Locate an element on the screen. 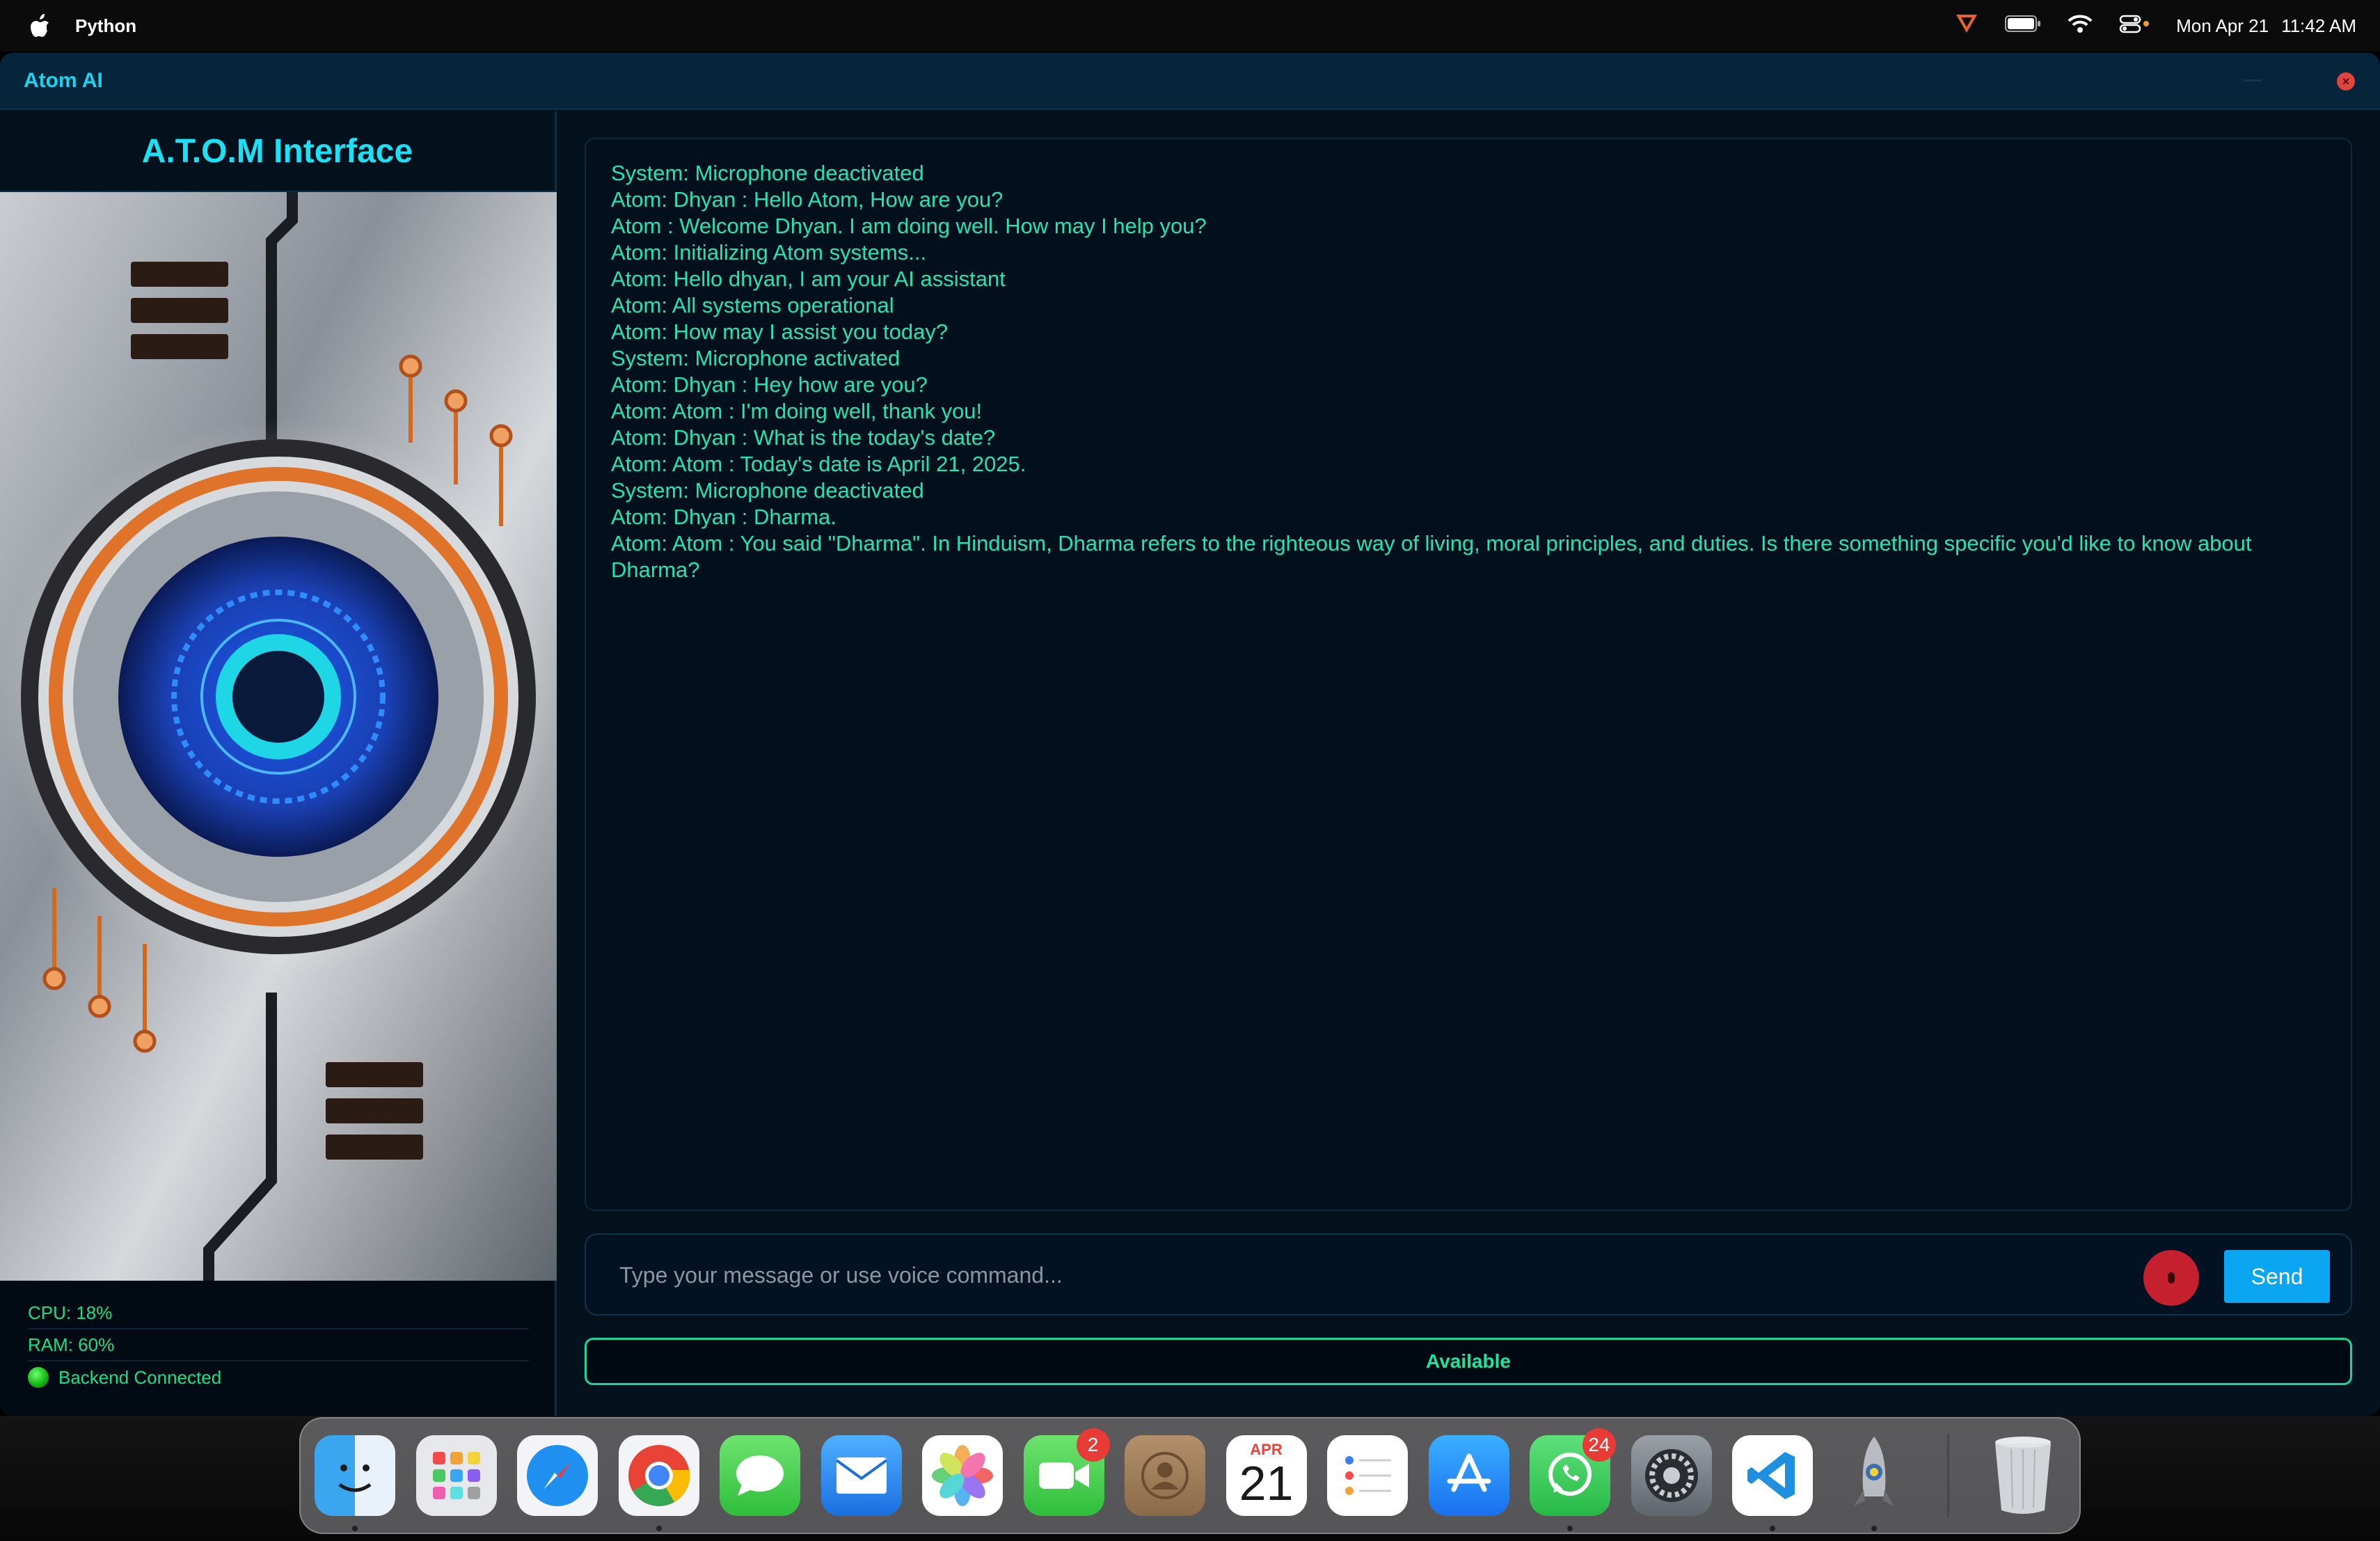 The image size is (2380, 1541). calendar-icon: APR 21 is located at coordinates (1266, 1475).